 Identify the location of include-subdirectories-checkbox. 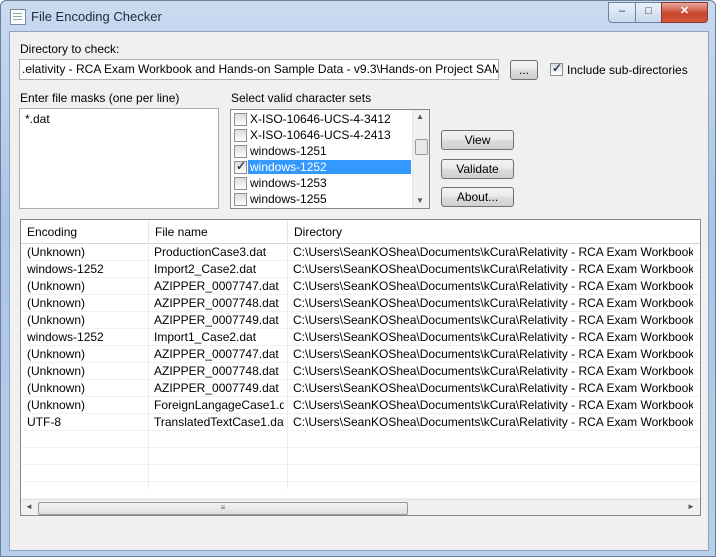
(556, 68).